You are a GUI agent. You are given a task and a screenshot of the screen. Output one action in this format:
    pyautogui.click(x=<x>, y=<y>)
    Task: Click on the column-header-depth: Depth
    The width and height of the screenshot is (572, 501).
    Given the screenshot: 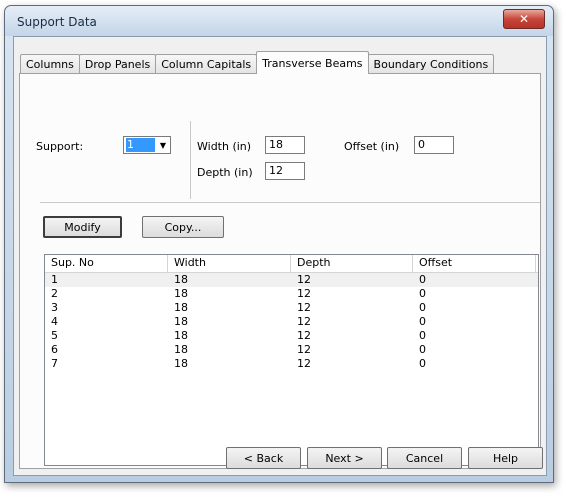 What is the action you would take?
    pyautogui.click(x=352, y=263)
    